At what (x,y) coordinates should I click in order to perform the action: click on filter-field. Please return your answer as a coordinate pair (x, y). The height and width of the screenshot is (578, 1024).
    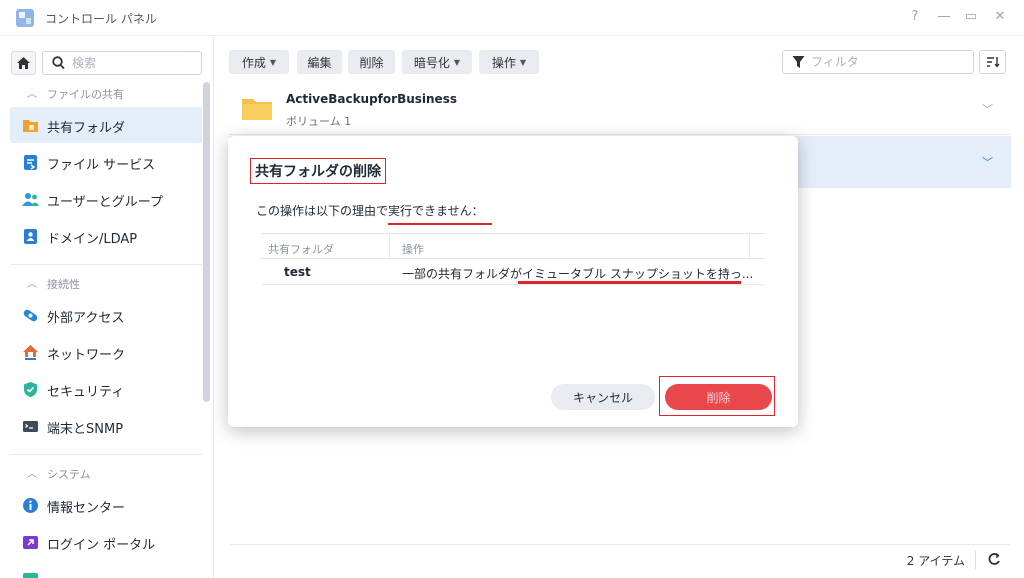
    Looking at the image, I should click on (878, 62).